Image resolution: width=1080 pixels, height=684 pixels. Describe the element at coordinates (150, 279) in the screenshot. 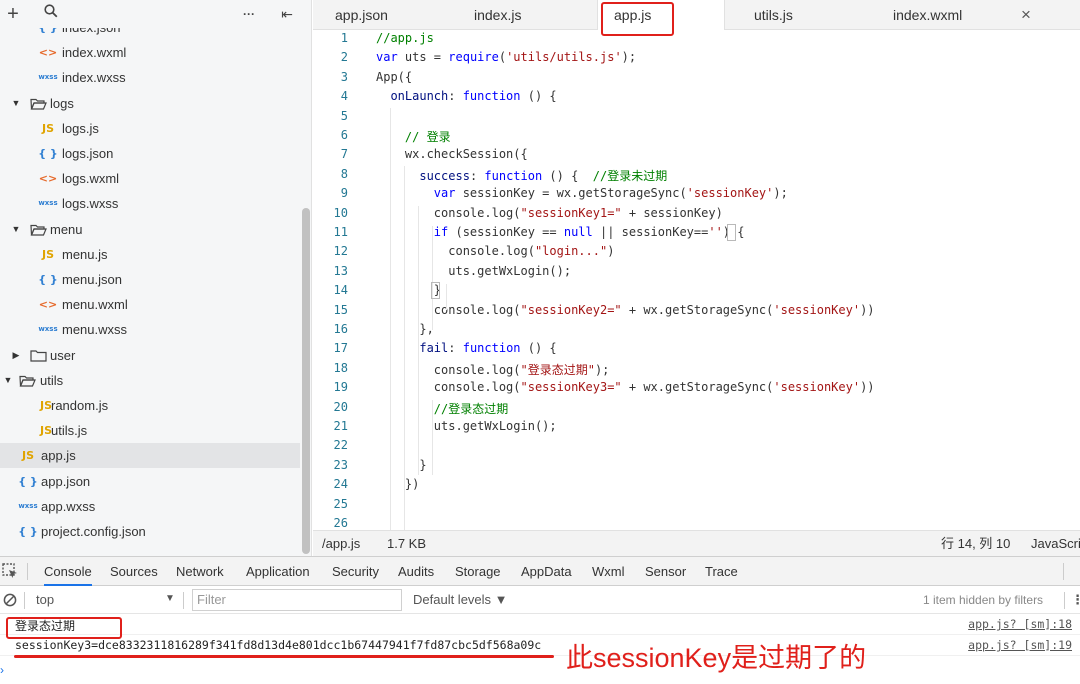

I see `tree-file: { } menu.json` at that location.